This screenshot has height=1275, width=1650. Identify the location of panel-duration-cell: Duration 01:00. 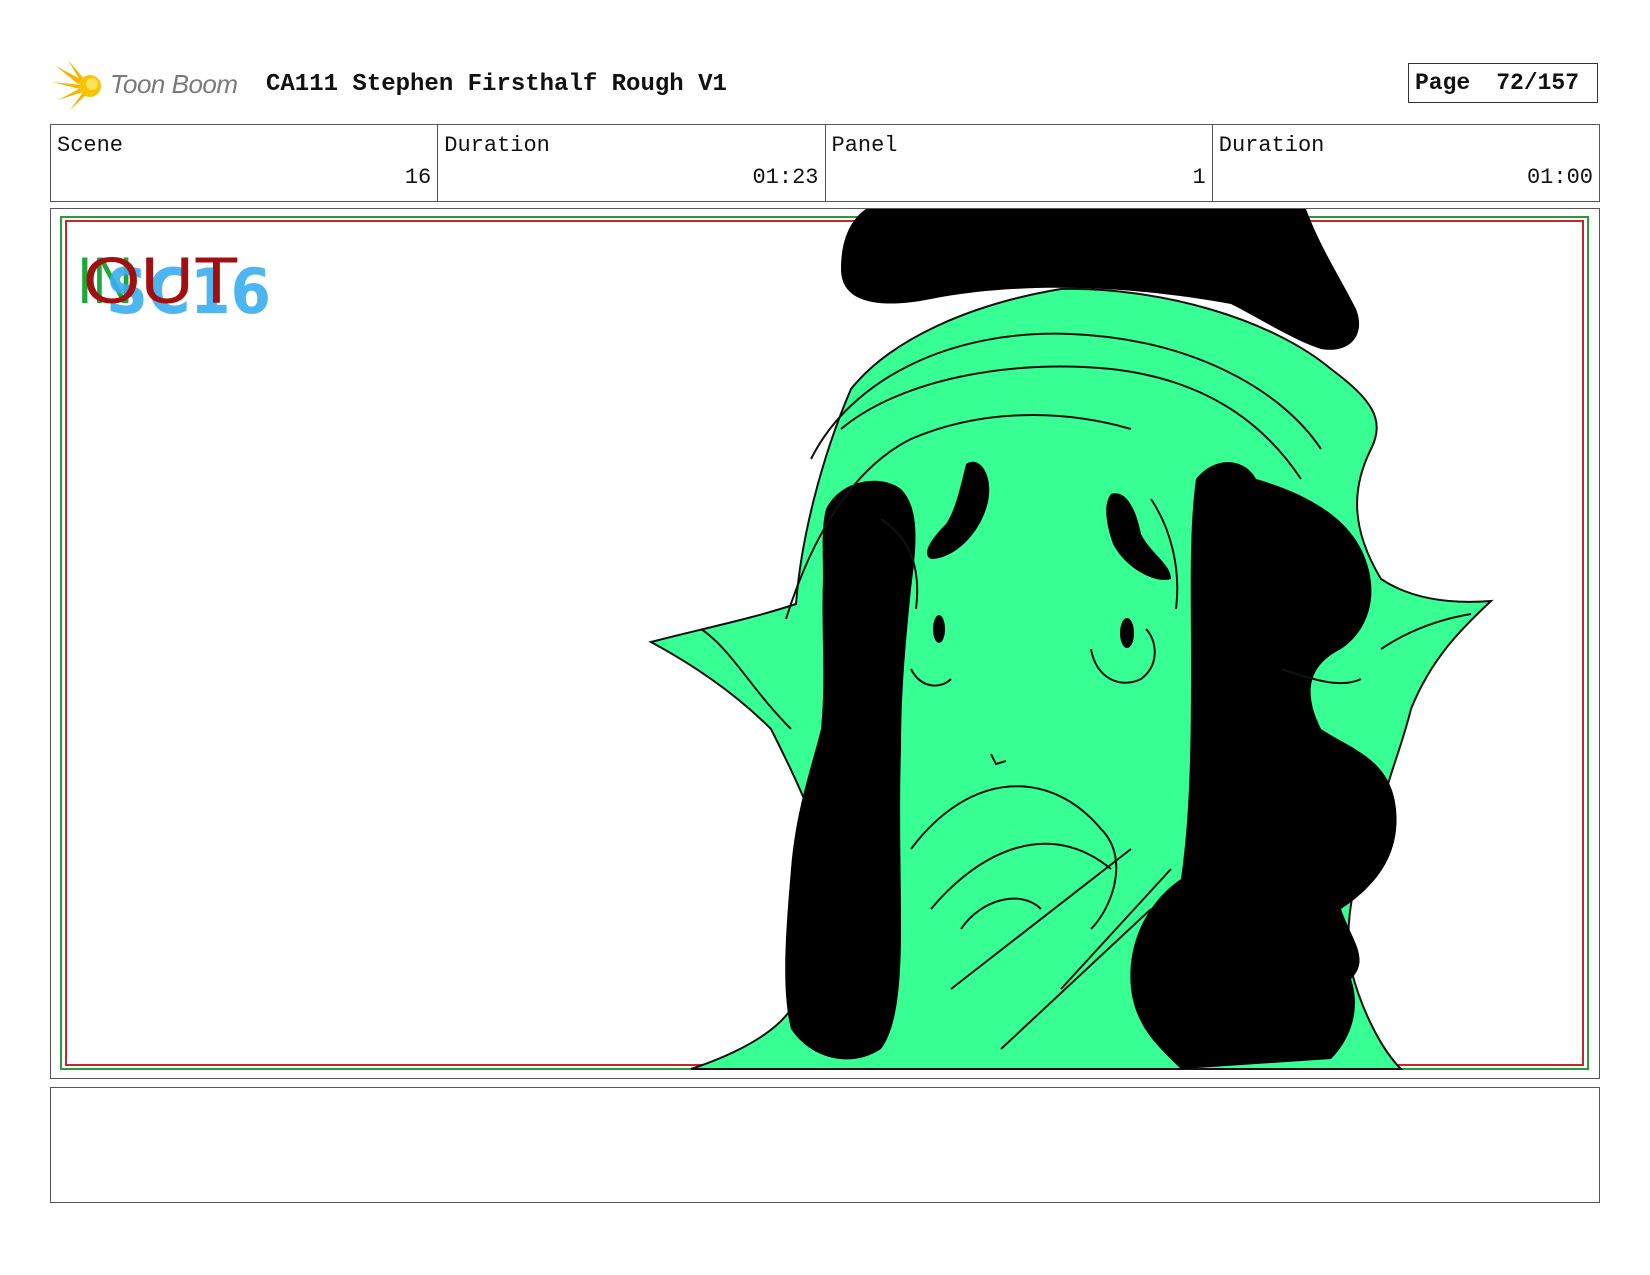
(1406, 163).